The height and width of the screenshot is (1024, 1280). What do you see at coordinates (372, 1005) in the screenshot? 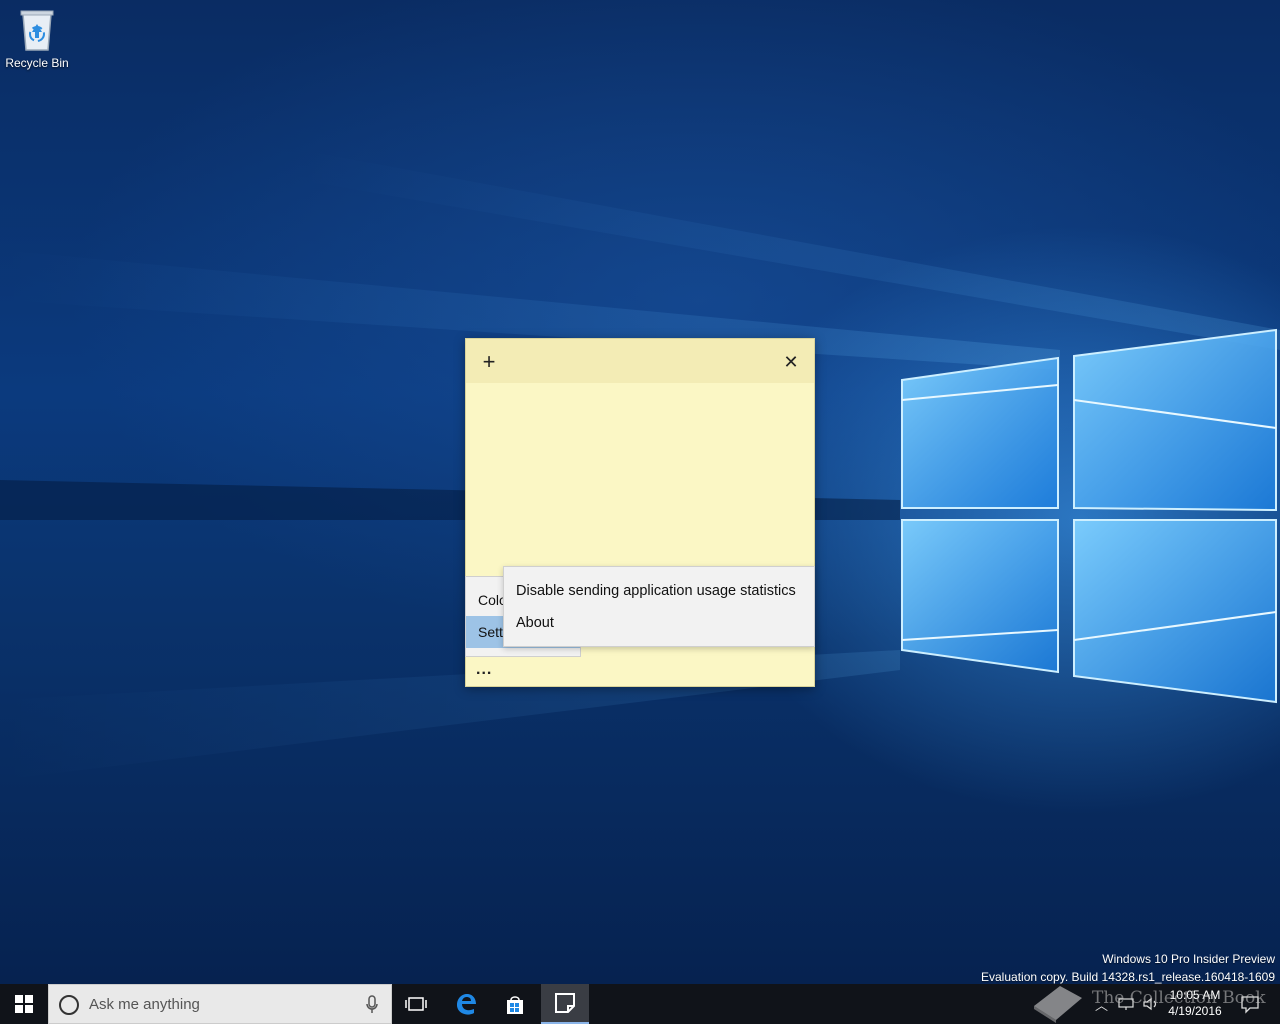
I see `microphone-icon` at bounding box center [372, 1005].